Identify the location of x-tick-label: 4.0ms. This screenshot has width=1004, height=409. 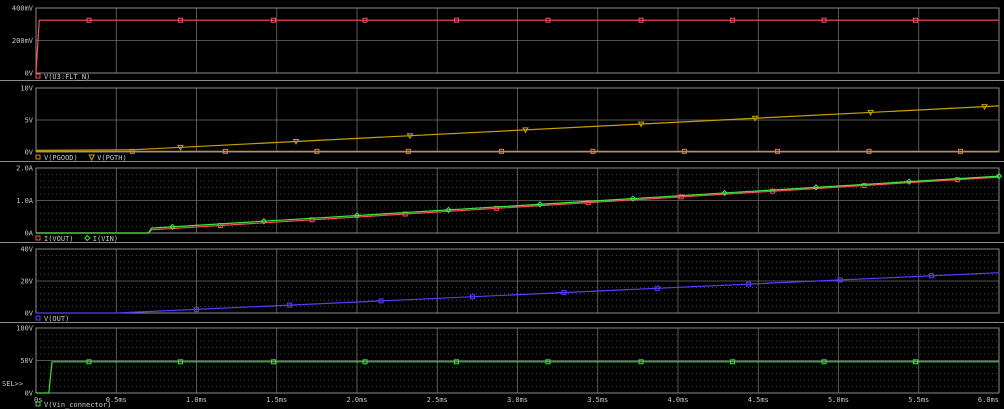
(677, 400).